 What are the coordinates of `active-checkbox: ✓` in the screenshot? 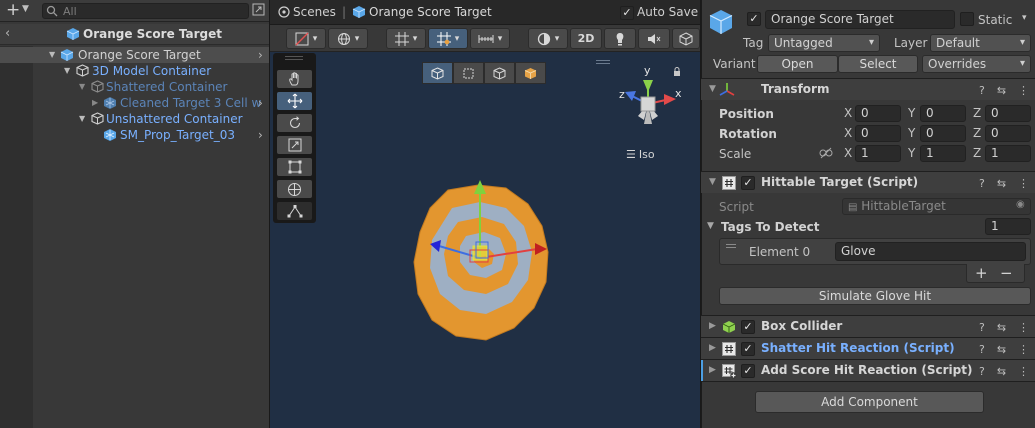 It's located at (754, 19).